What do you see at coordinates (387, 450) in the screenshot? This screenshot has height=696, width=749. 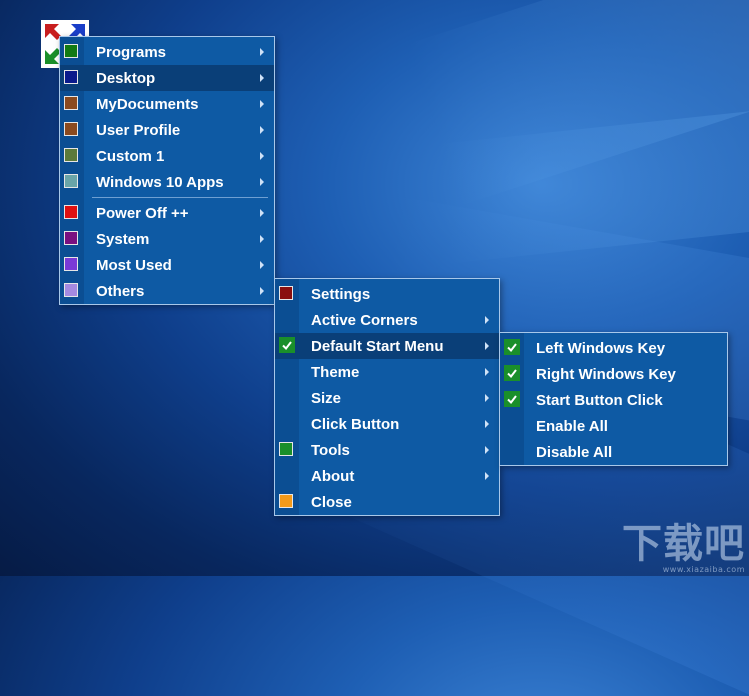 I see `menu-item-tools: Tools` at bounding box center [387, 450].